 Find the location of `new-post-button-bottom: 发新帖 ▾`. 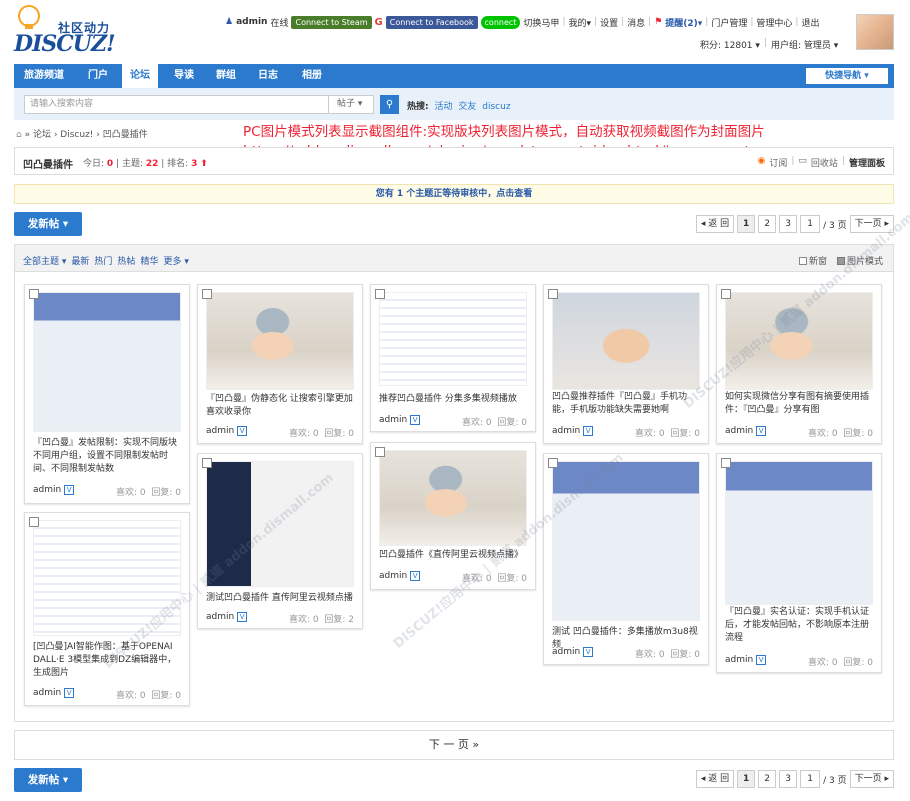

new-post-button-bottom: 发新帖 ▾ is located at coordinates (48, 780).